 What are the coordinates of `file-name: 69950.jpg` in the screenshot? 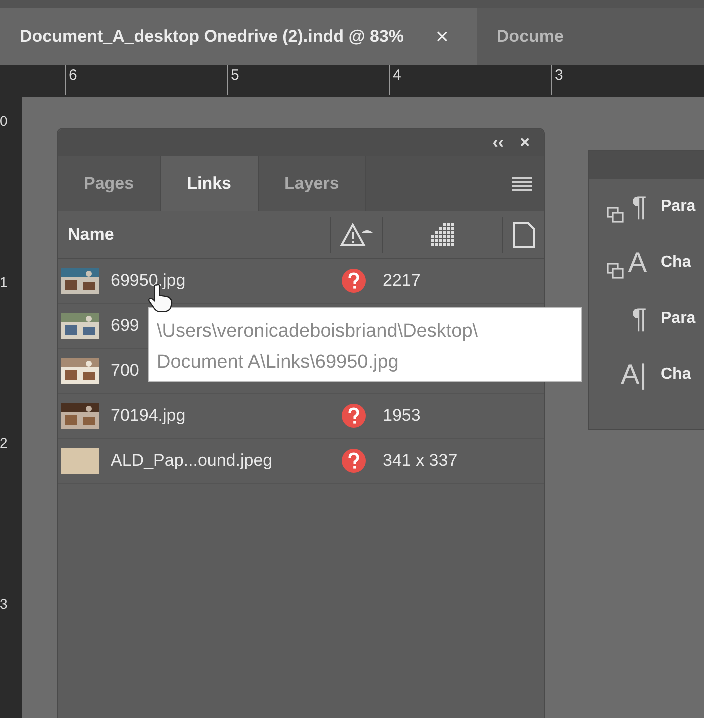 It's located at (148, 280).